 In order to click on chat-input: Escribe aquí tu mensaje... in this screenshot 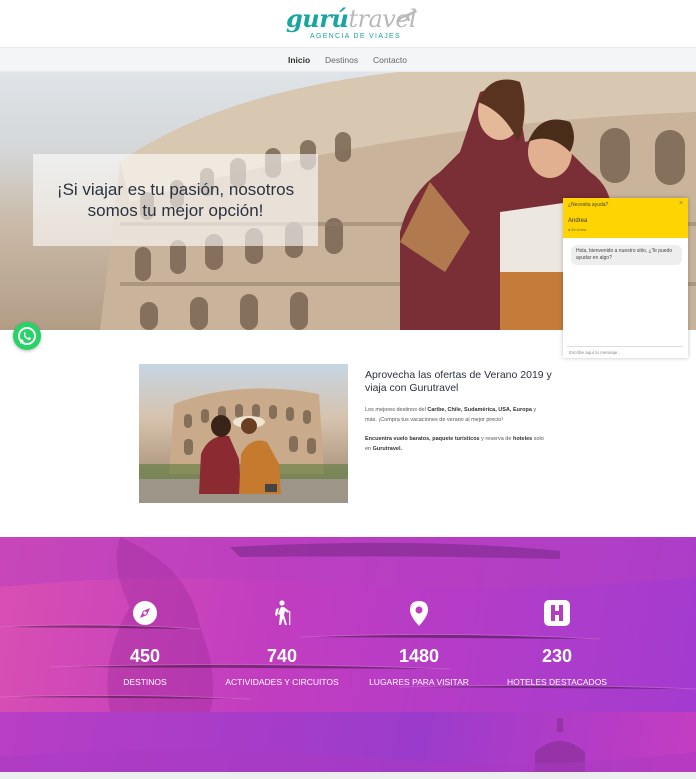, I will do `click(625, 352)`.